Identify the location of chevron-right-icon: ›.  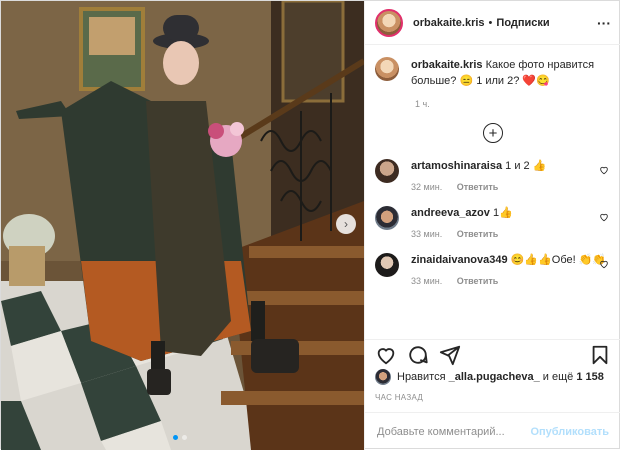
(346, 224).